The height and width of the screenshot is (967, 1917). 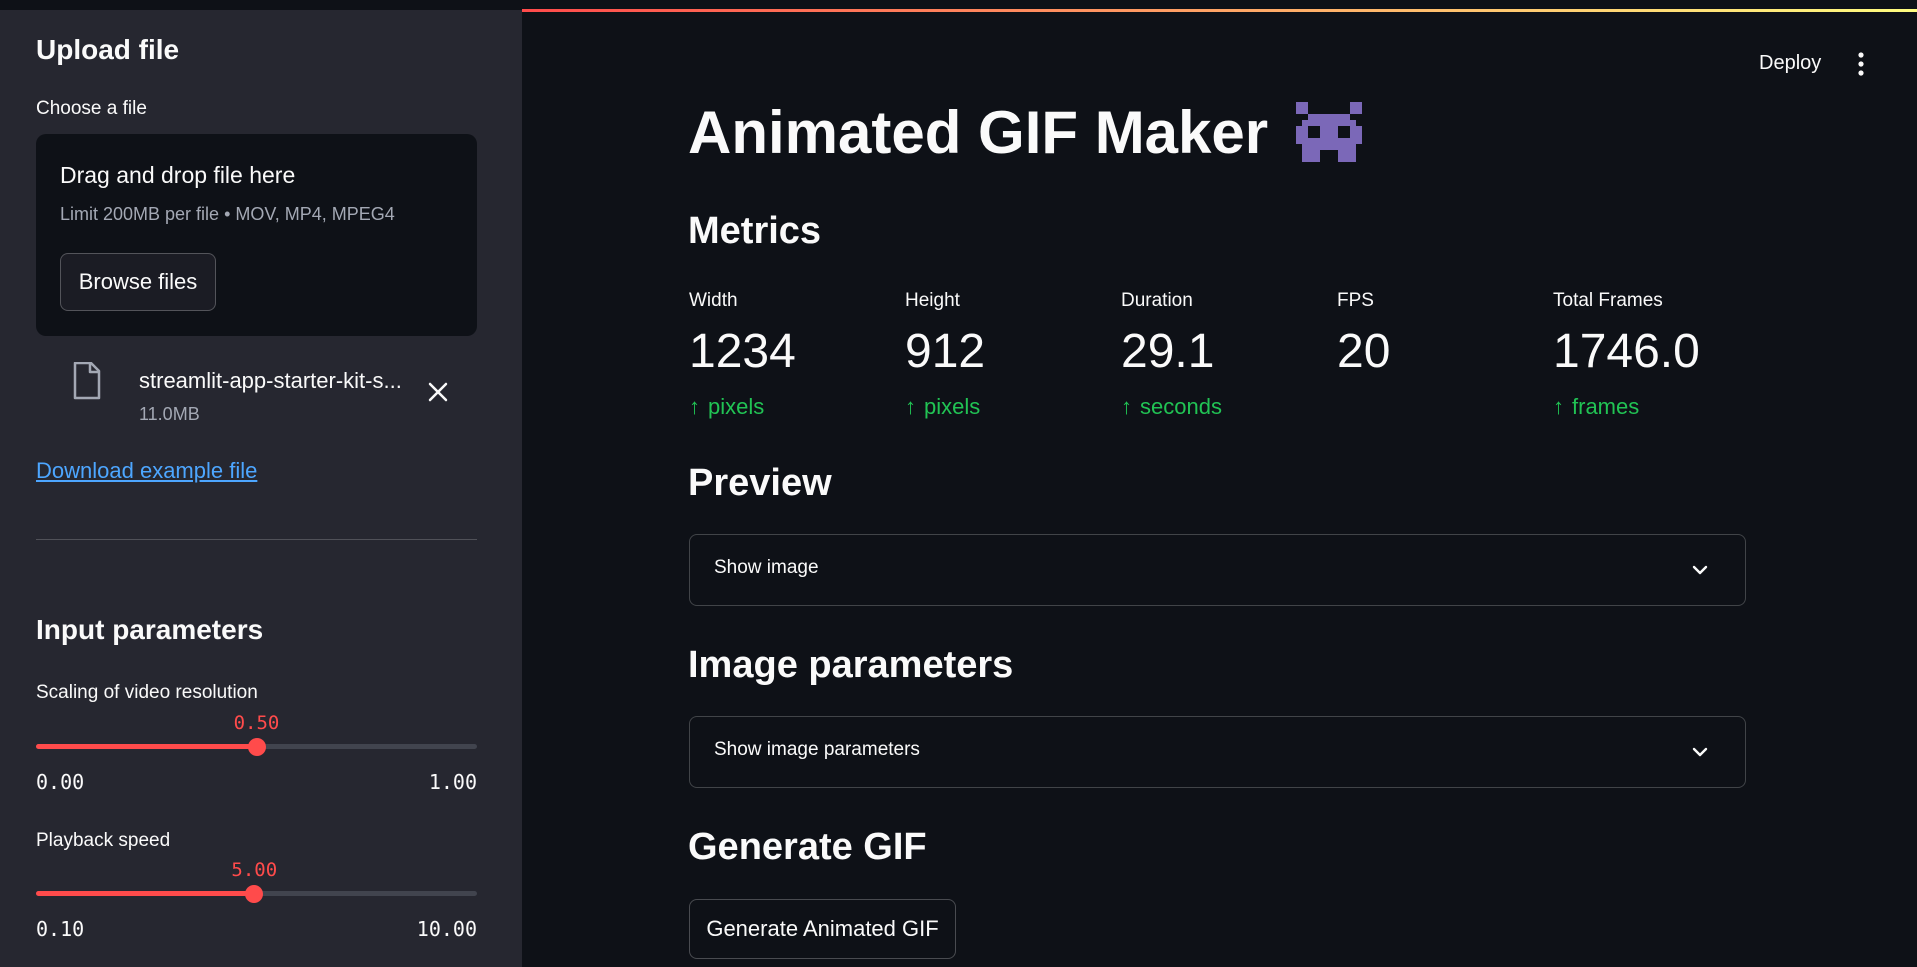 What do you see at coordinates (178, 175) in the screenshot?
I see `dropzone-title: Drag and drop file here` at bounding box center [178, 175].